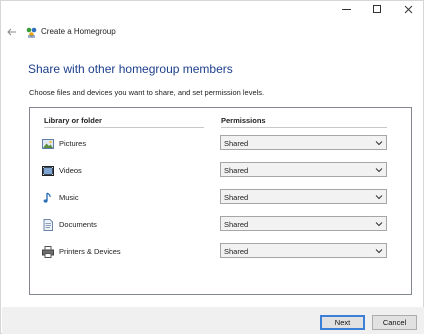 Image resolution: width=424 pixels, height=334 pixels. What do you see at coordinates (70, 170) in the screenshot?
I see `library-label: Videos` at bounding box center [70, 170].